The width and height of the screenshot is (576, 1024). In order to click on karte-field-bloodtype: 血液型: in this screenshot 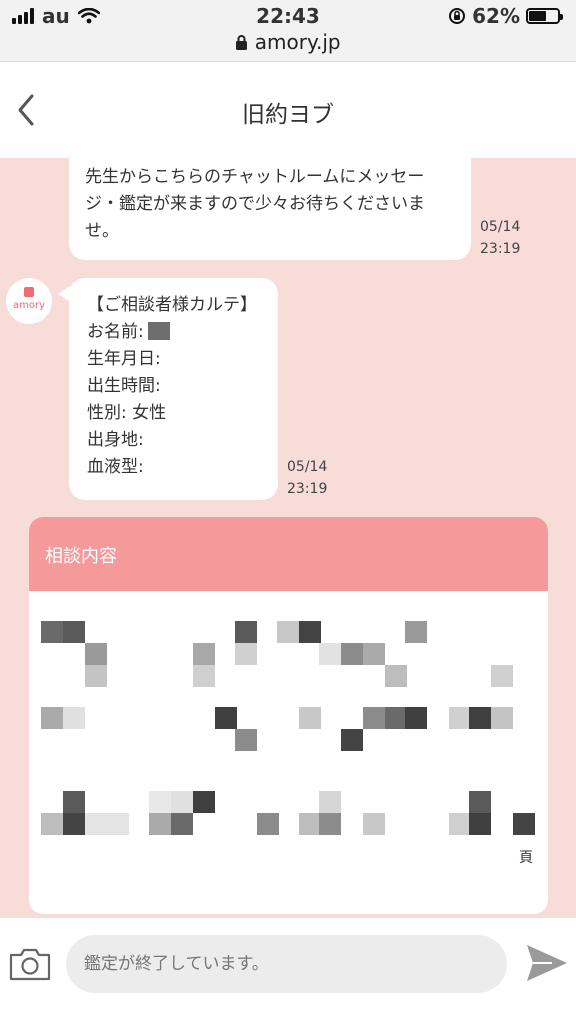, I will do `click(115, 467)`.